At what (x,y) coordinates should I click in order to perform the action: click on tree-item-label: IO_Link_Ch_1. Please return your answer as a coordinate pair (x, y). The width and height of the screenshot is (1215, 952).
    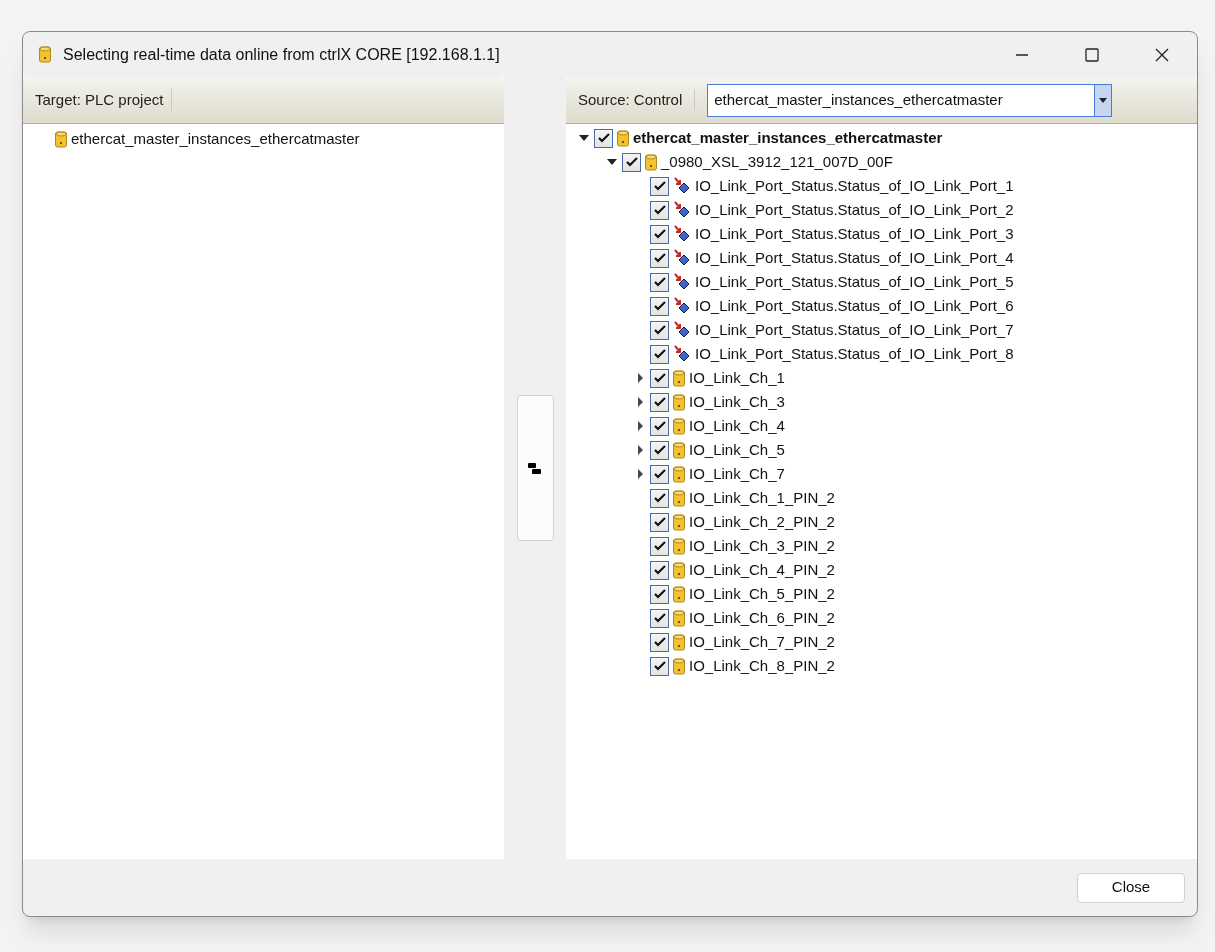
    Looking at the image, I should click on (737, 378).